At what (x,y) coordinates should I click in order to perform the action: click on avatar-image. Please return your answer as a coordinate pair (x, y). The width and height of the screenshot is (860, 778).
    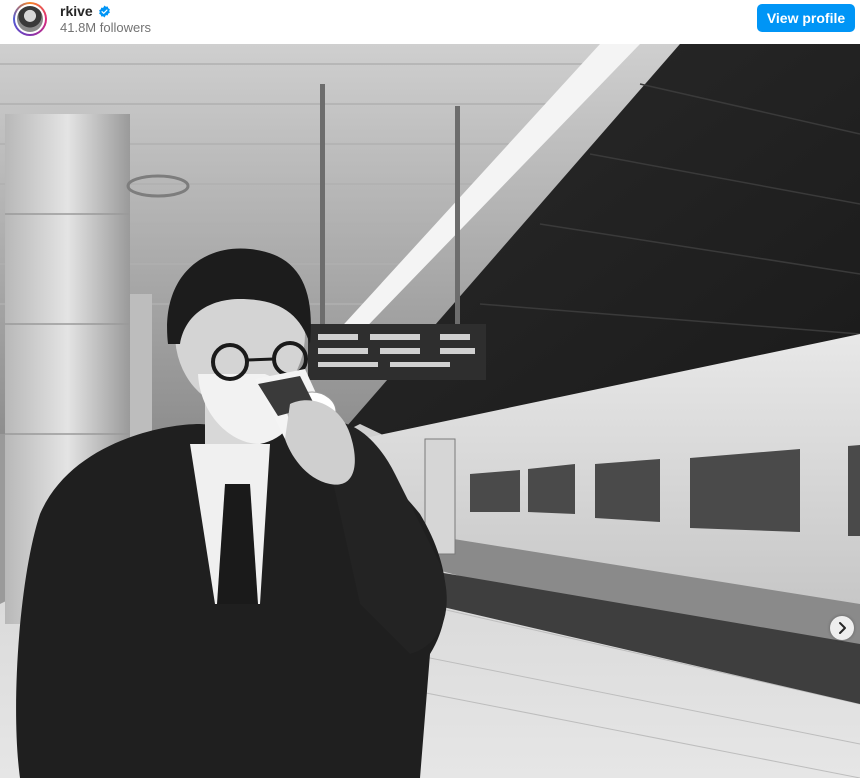
    Looking at the image, I should click on (30, 19).